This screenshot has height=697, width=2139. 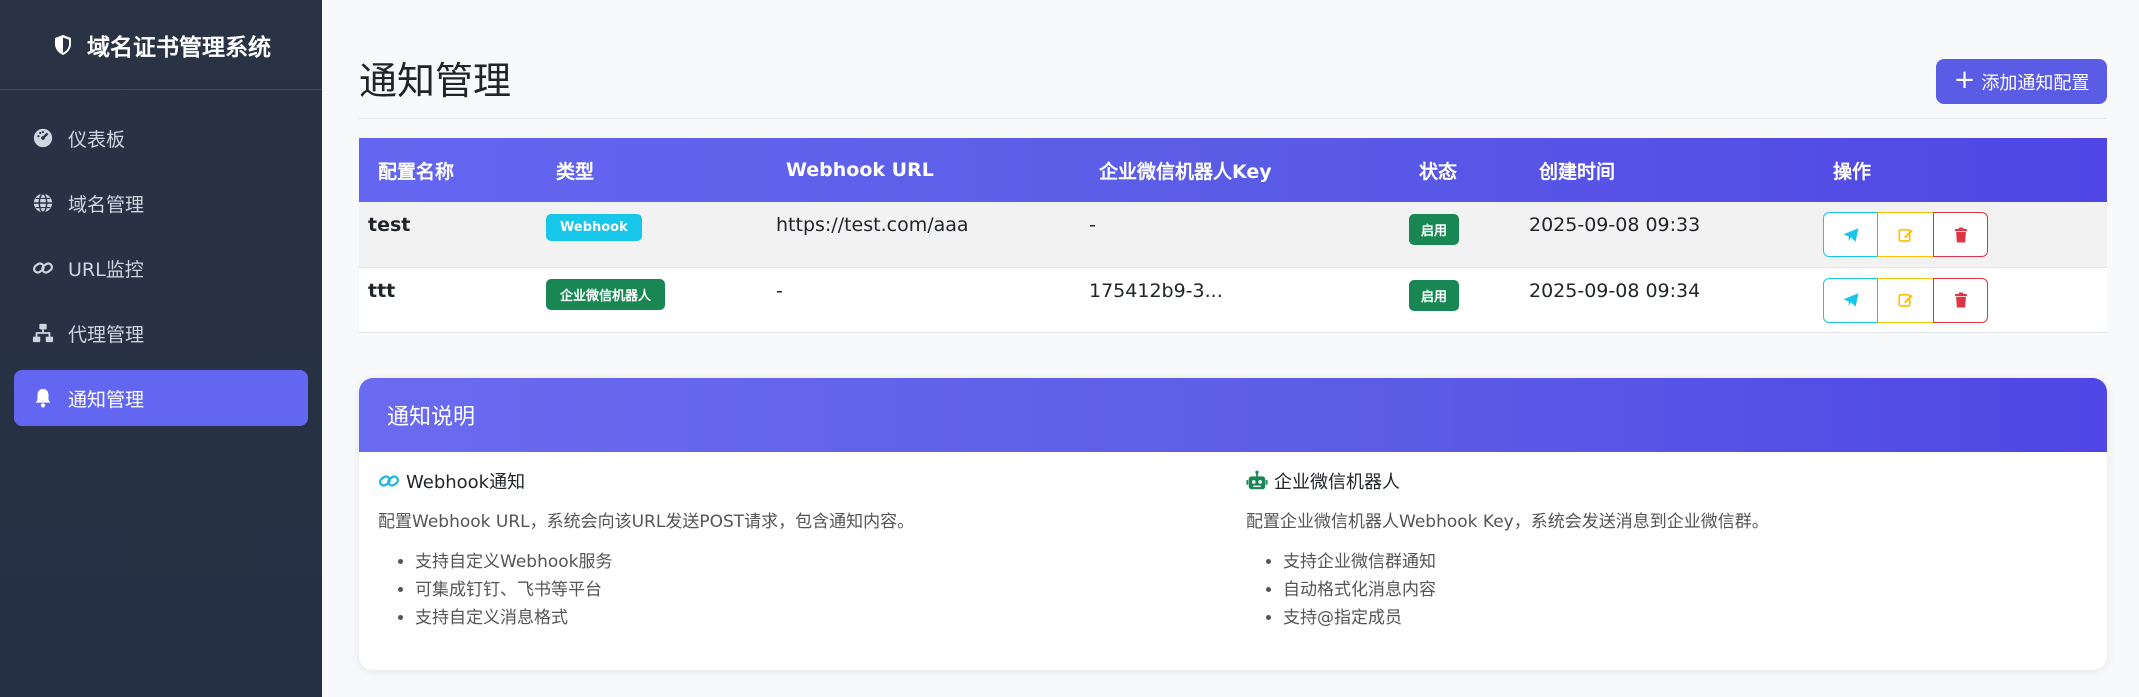 I want to click on type-badge: 企业微信机器人, so click(x=606, y=294).